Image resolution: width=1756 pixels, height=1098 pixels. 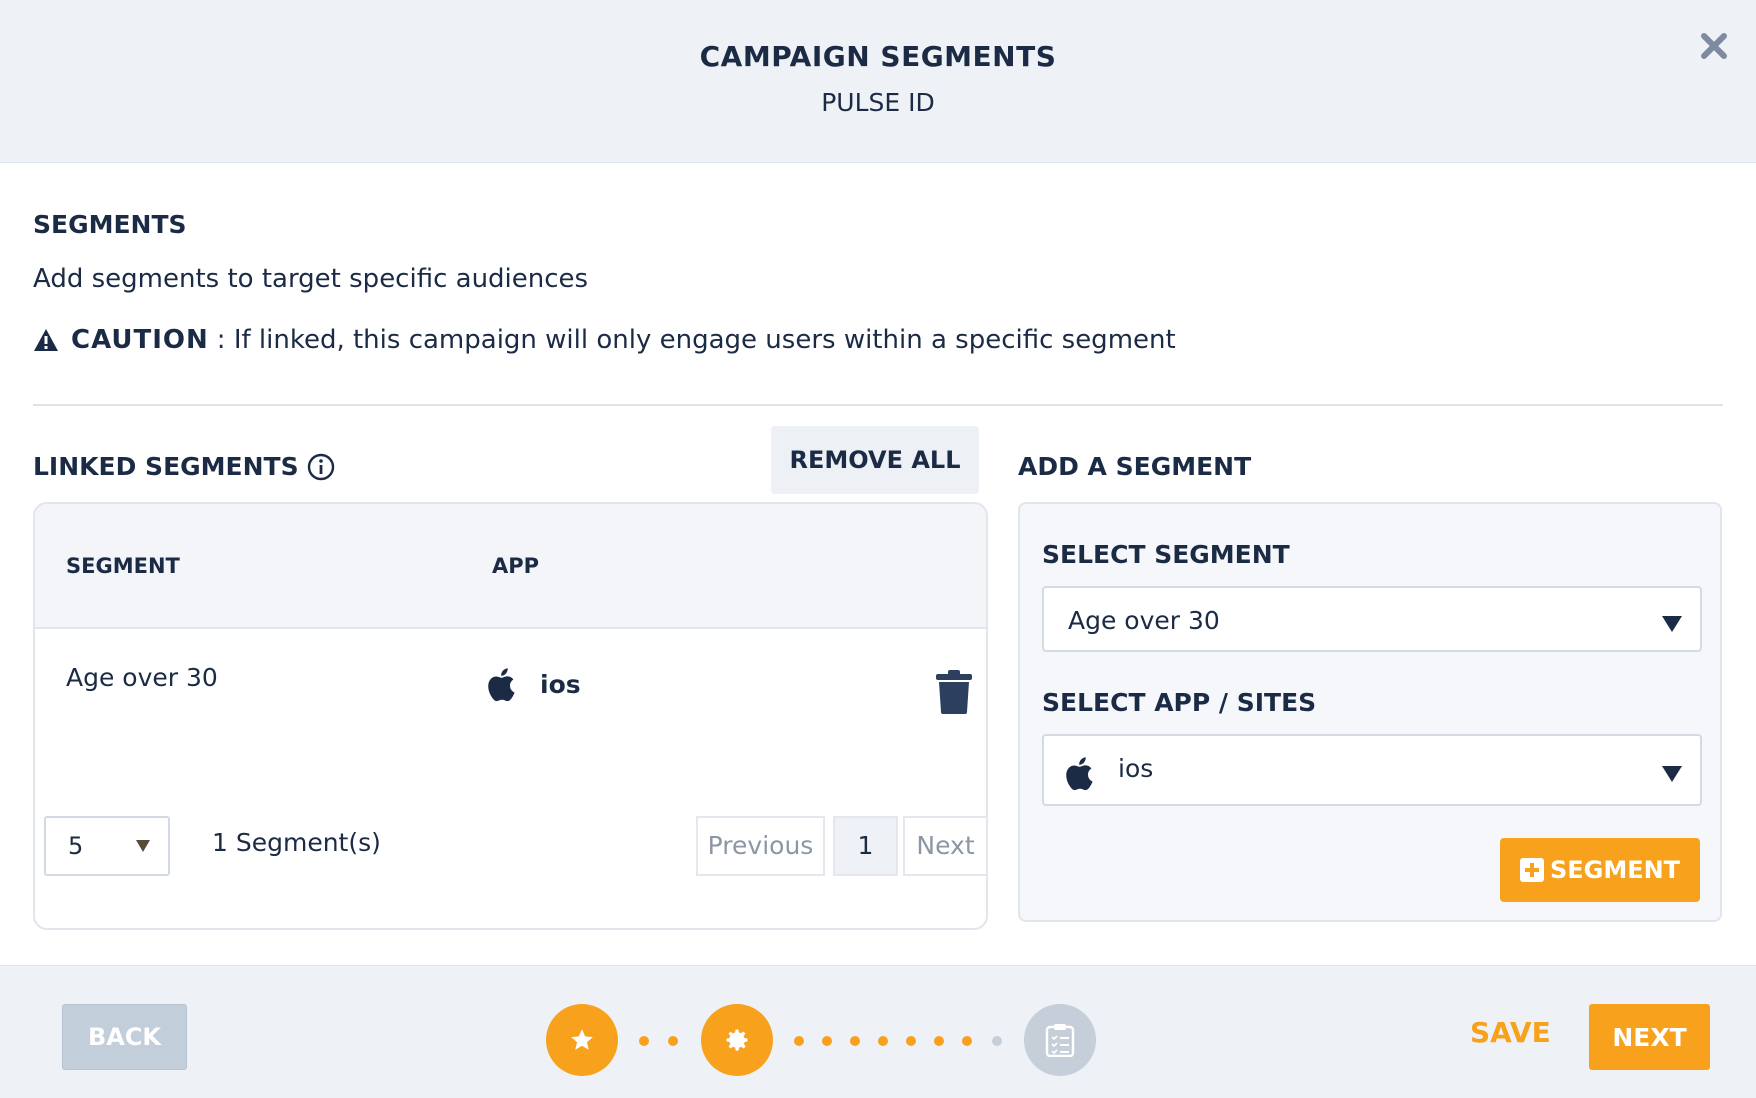 I want to click on clipboard-icon, so click(x=1060, y=1040).